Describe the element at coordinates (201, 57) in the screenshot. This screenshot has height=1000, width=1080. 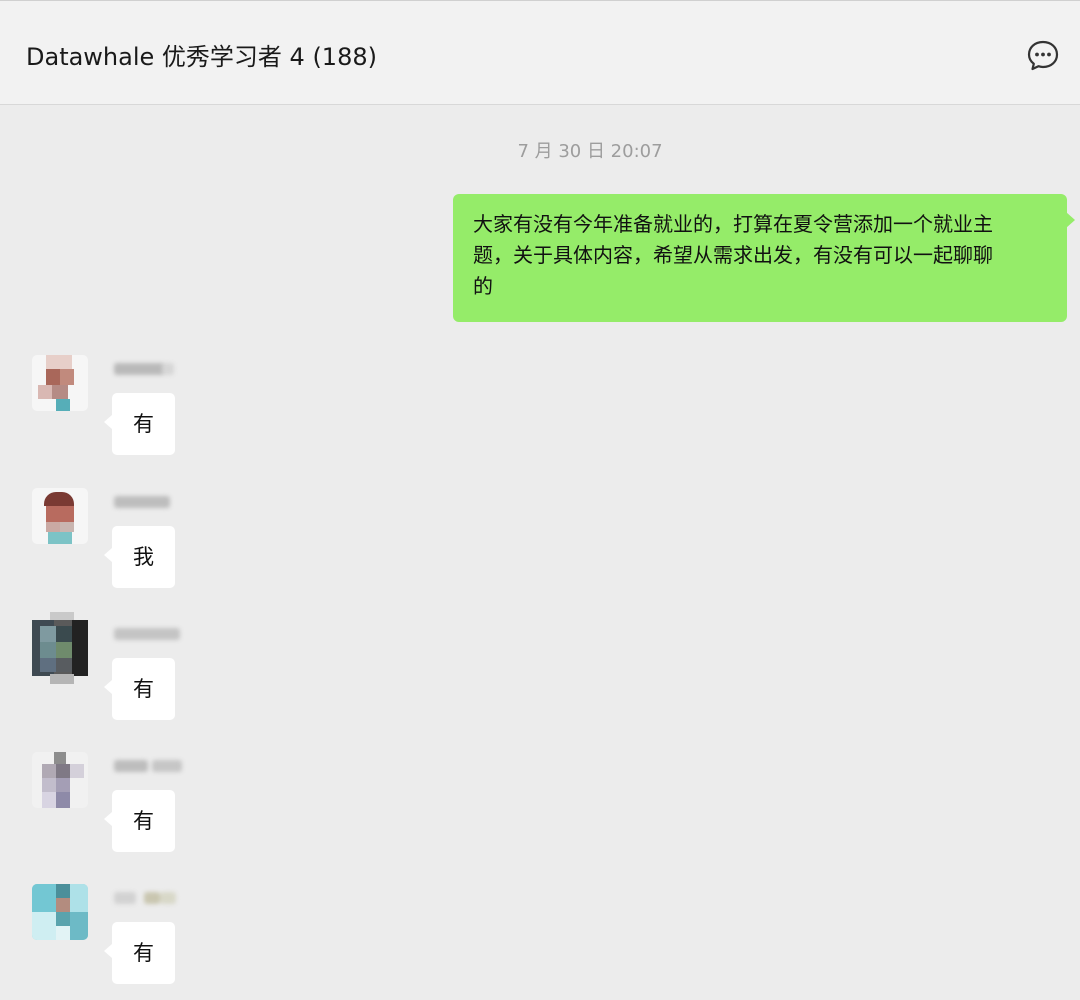
I see `chat-title: Datawhale 优秀学习者 4 (188)` at that location.